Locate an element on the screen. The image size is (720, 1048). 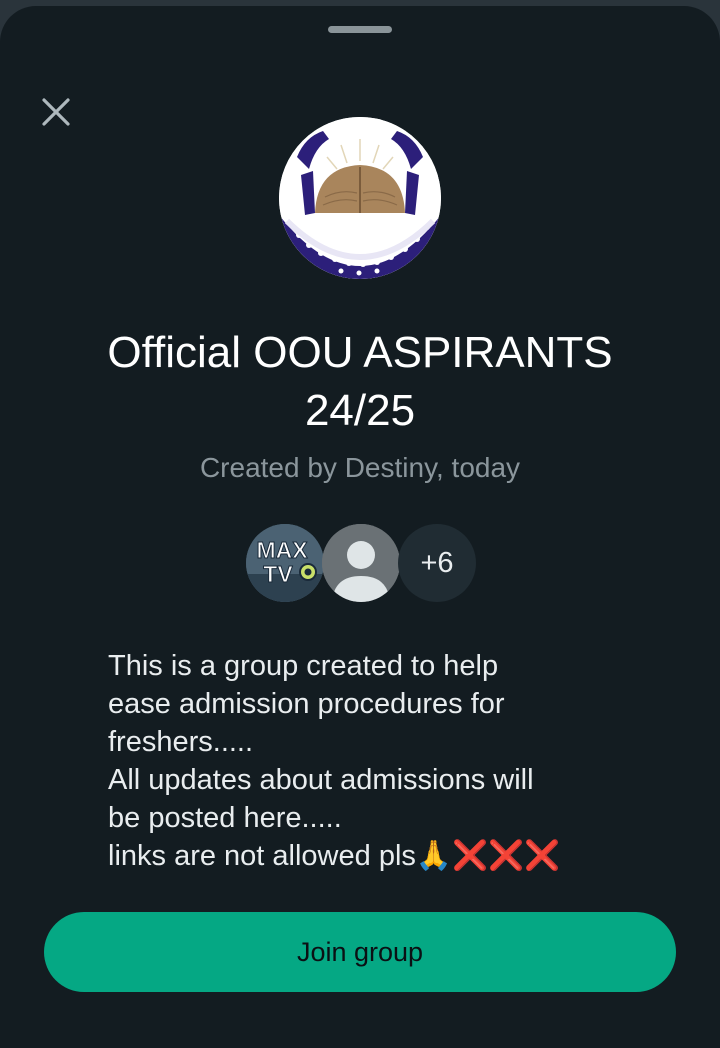
member-avatar-default is located at coordinates (361, 563).